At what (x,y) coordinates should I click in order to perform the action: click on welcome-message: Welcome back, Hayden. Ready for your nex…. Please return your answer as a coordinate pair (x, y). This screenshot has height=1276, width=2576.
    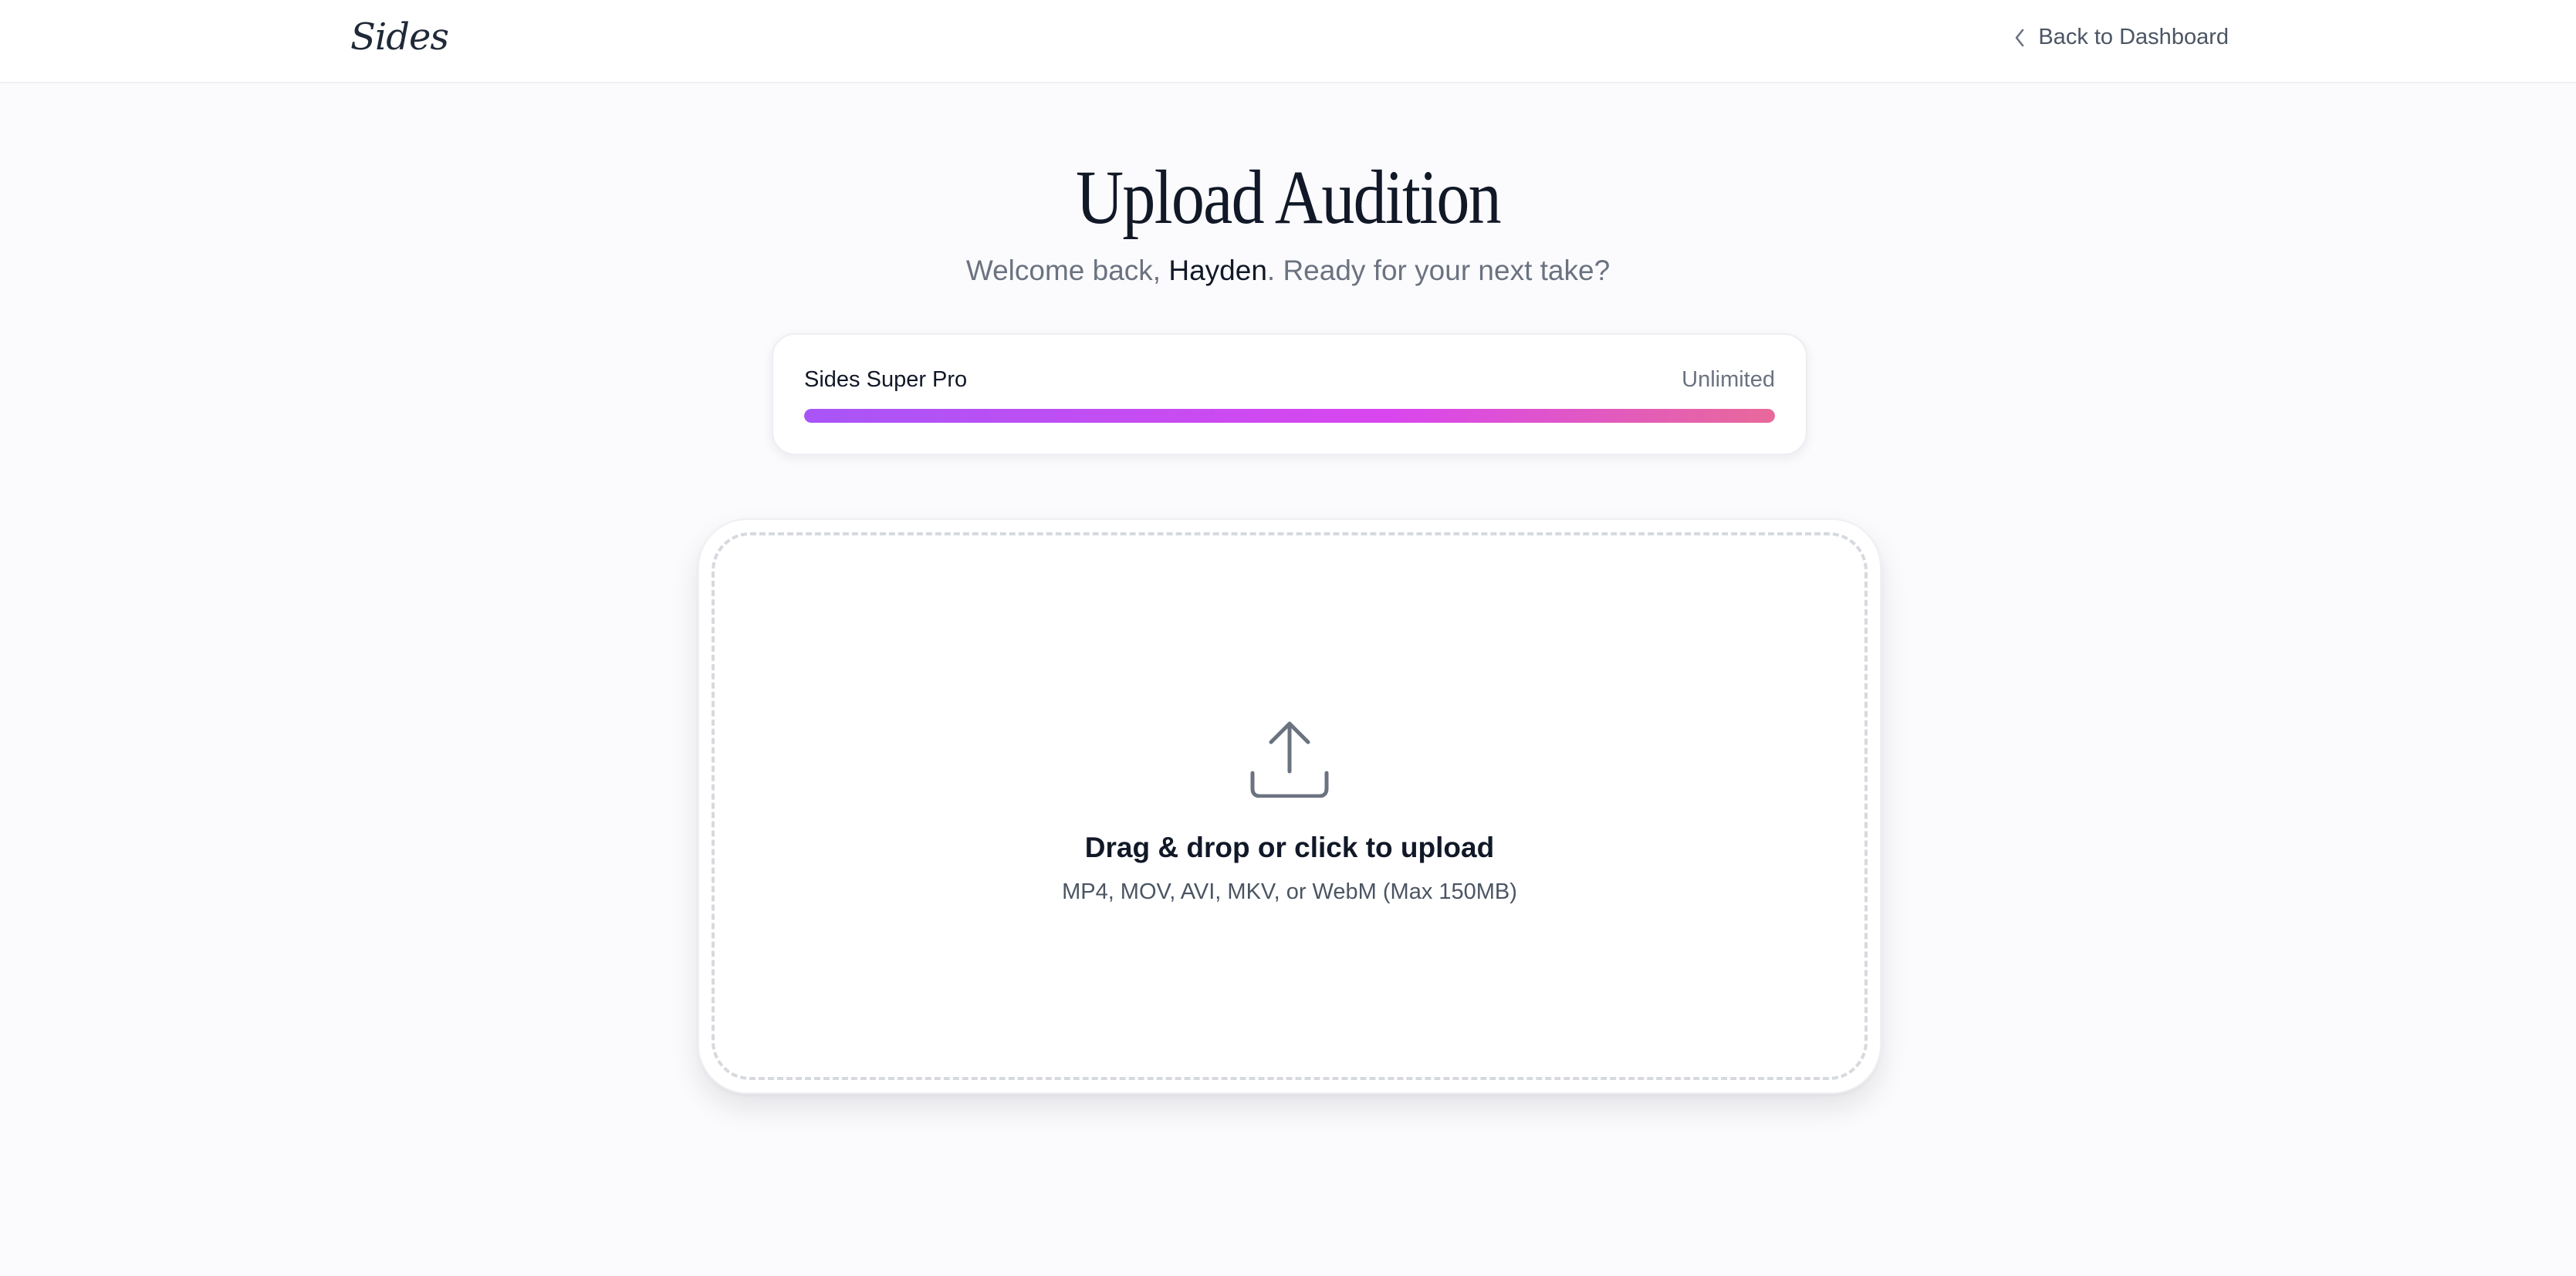
    Looking at the image, I should click on (1288, 271).